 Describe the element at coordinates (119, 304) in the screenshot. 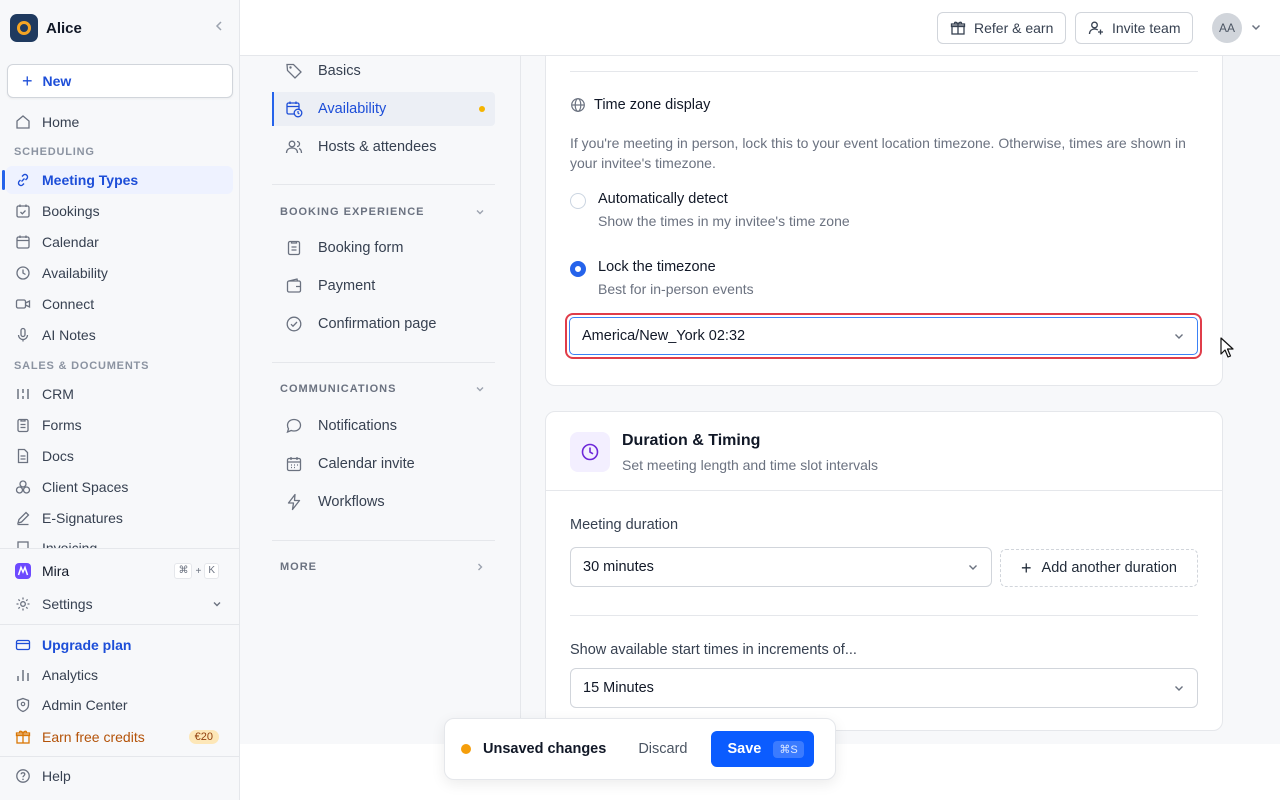

I see `sidebar-item-connect: Connect` at that location.